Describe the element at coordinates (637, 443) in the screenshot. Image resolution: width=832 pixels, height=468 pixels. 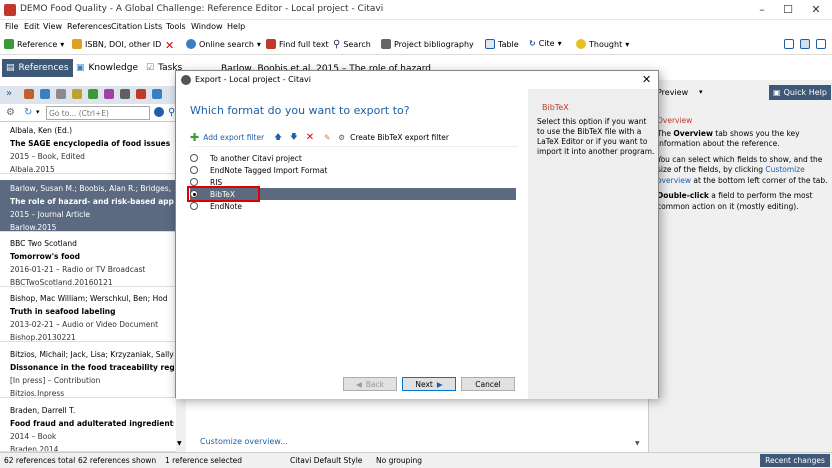
I see `editor-scroll-down-icon: ▼` at that location.